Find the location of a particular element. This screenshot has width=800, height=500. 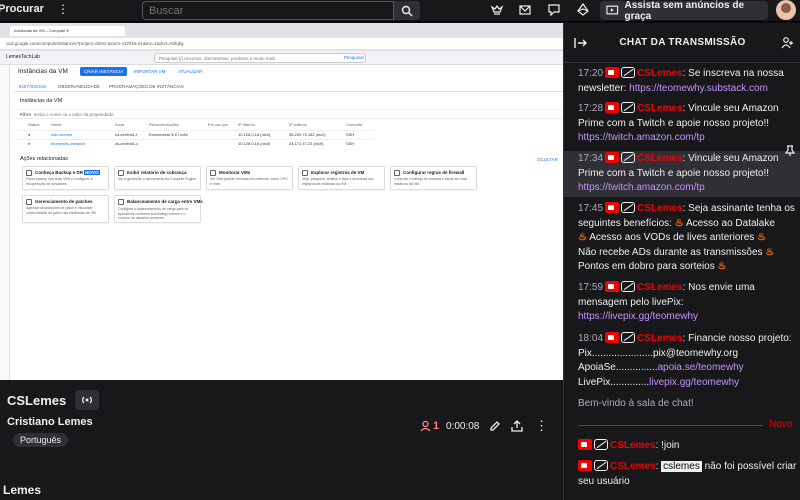

message-time: 17:28 is located at coordinates (591, 108).